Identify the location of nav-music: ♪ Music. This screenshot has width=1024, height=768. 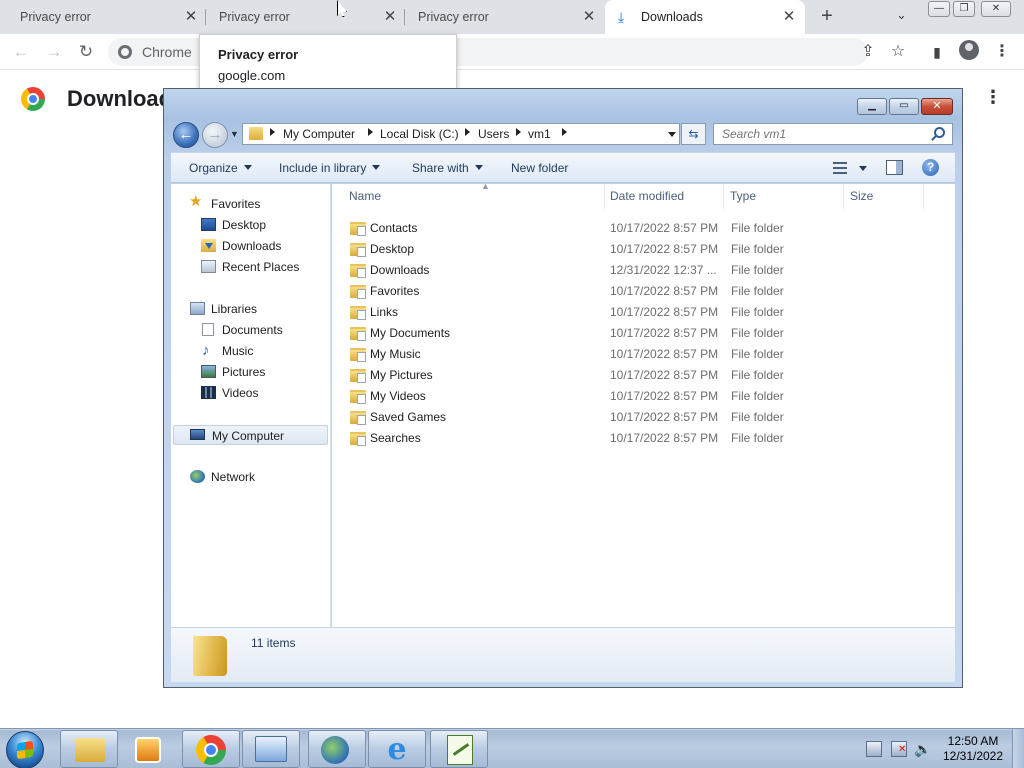
(227, 351).